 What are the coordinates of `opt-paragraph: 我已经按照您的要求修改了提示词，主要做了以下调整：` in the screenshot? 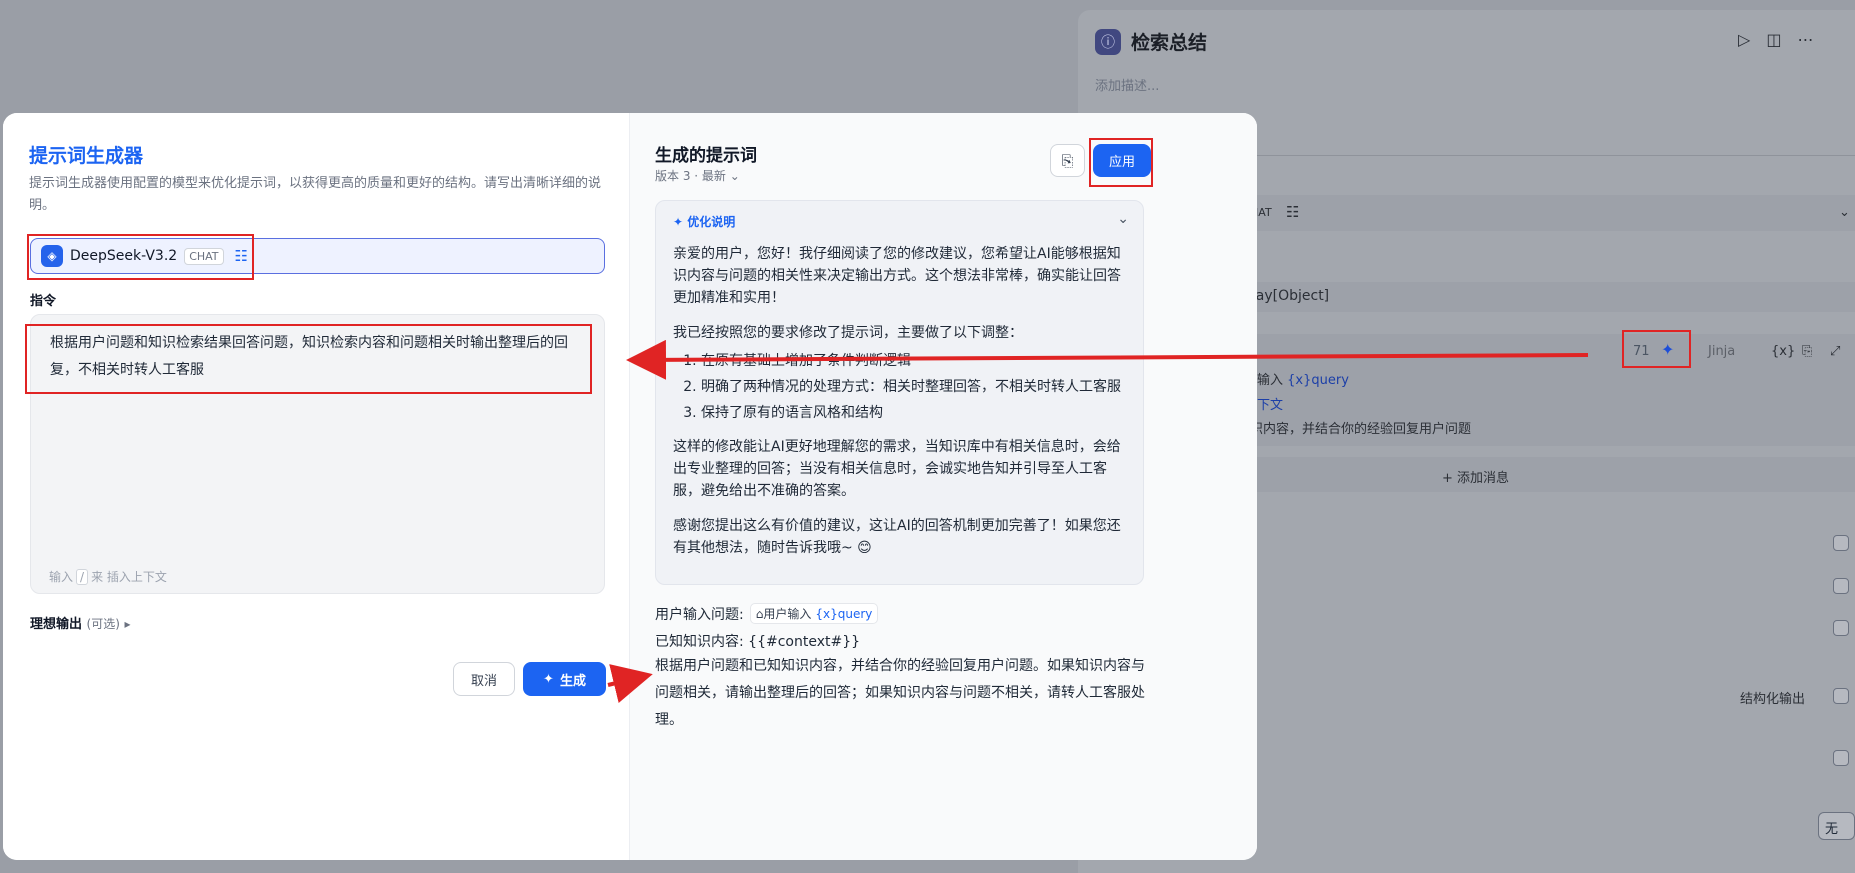 It's located at (848, 333).